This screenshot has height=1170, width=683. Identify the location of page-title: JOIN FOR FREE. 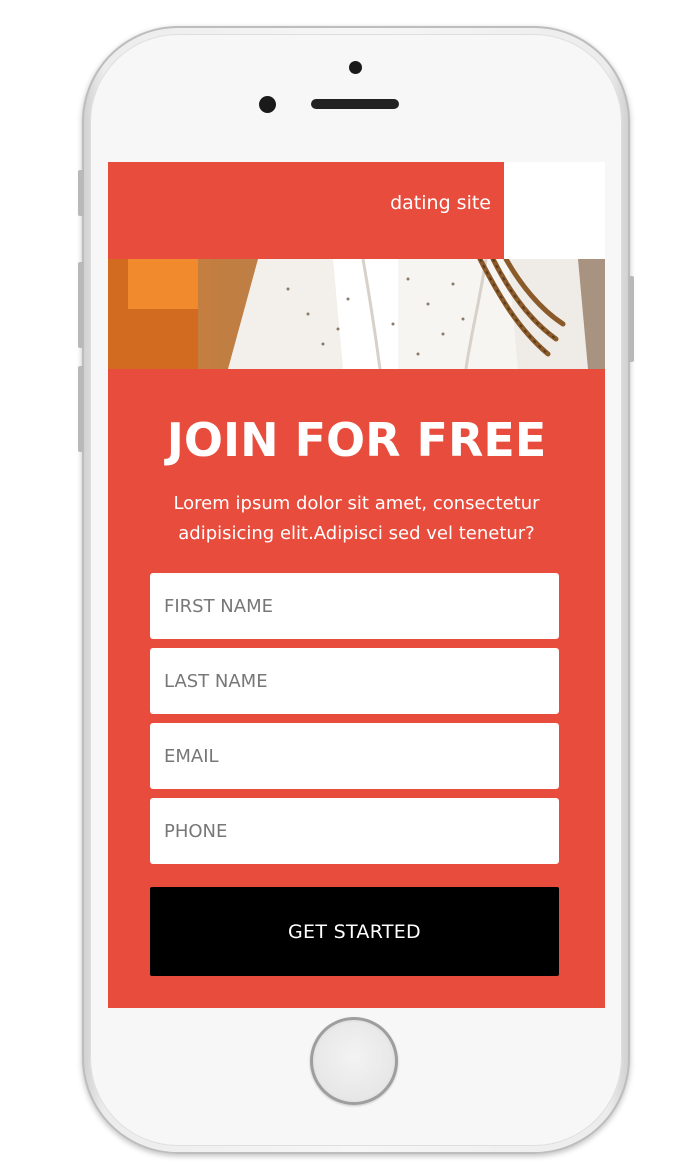
(356, 440).